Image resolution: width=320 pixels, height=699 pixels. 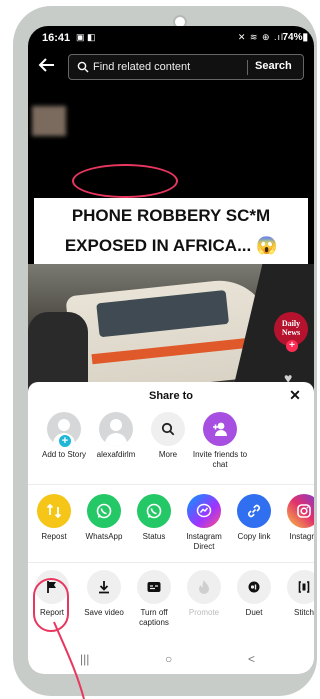 What do you see at coordinates (204, 511) in the screenshot?
I see `messenger-icon` at bounding box center [204, 511].